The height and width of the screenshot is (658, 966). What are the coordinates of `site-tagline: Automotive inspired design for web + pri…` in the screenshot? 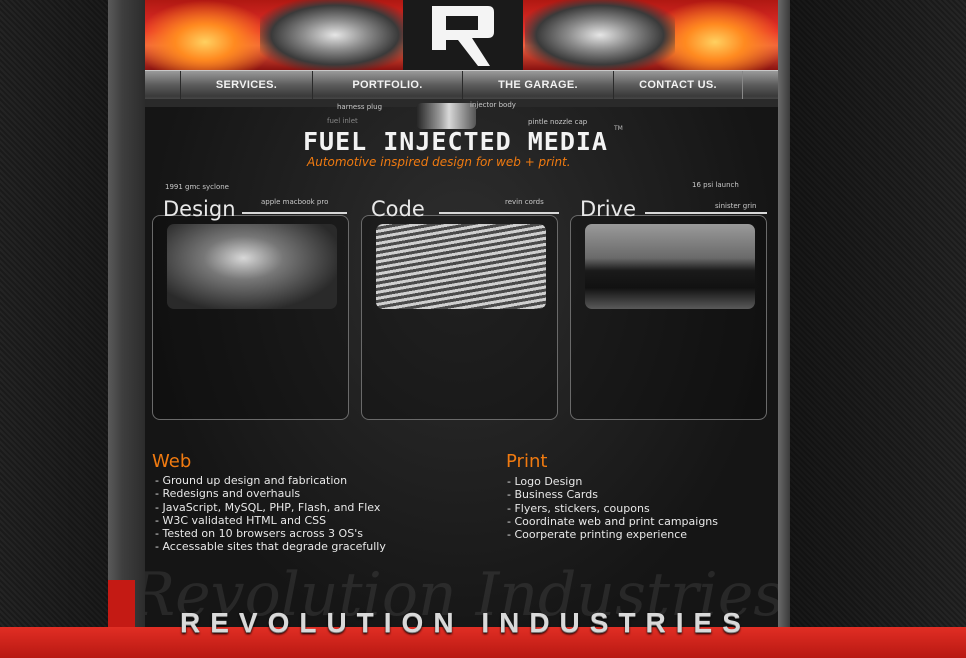 It's located at (439, 162).